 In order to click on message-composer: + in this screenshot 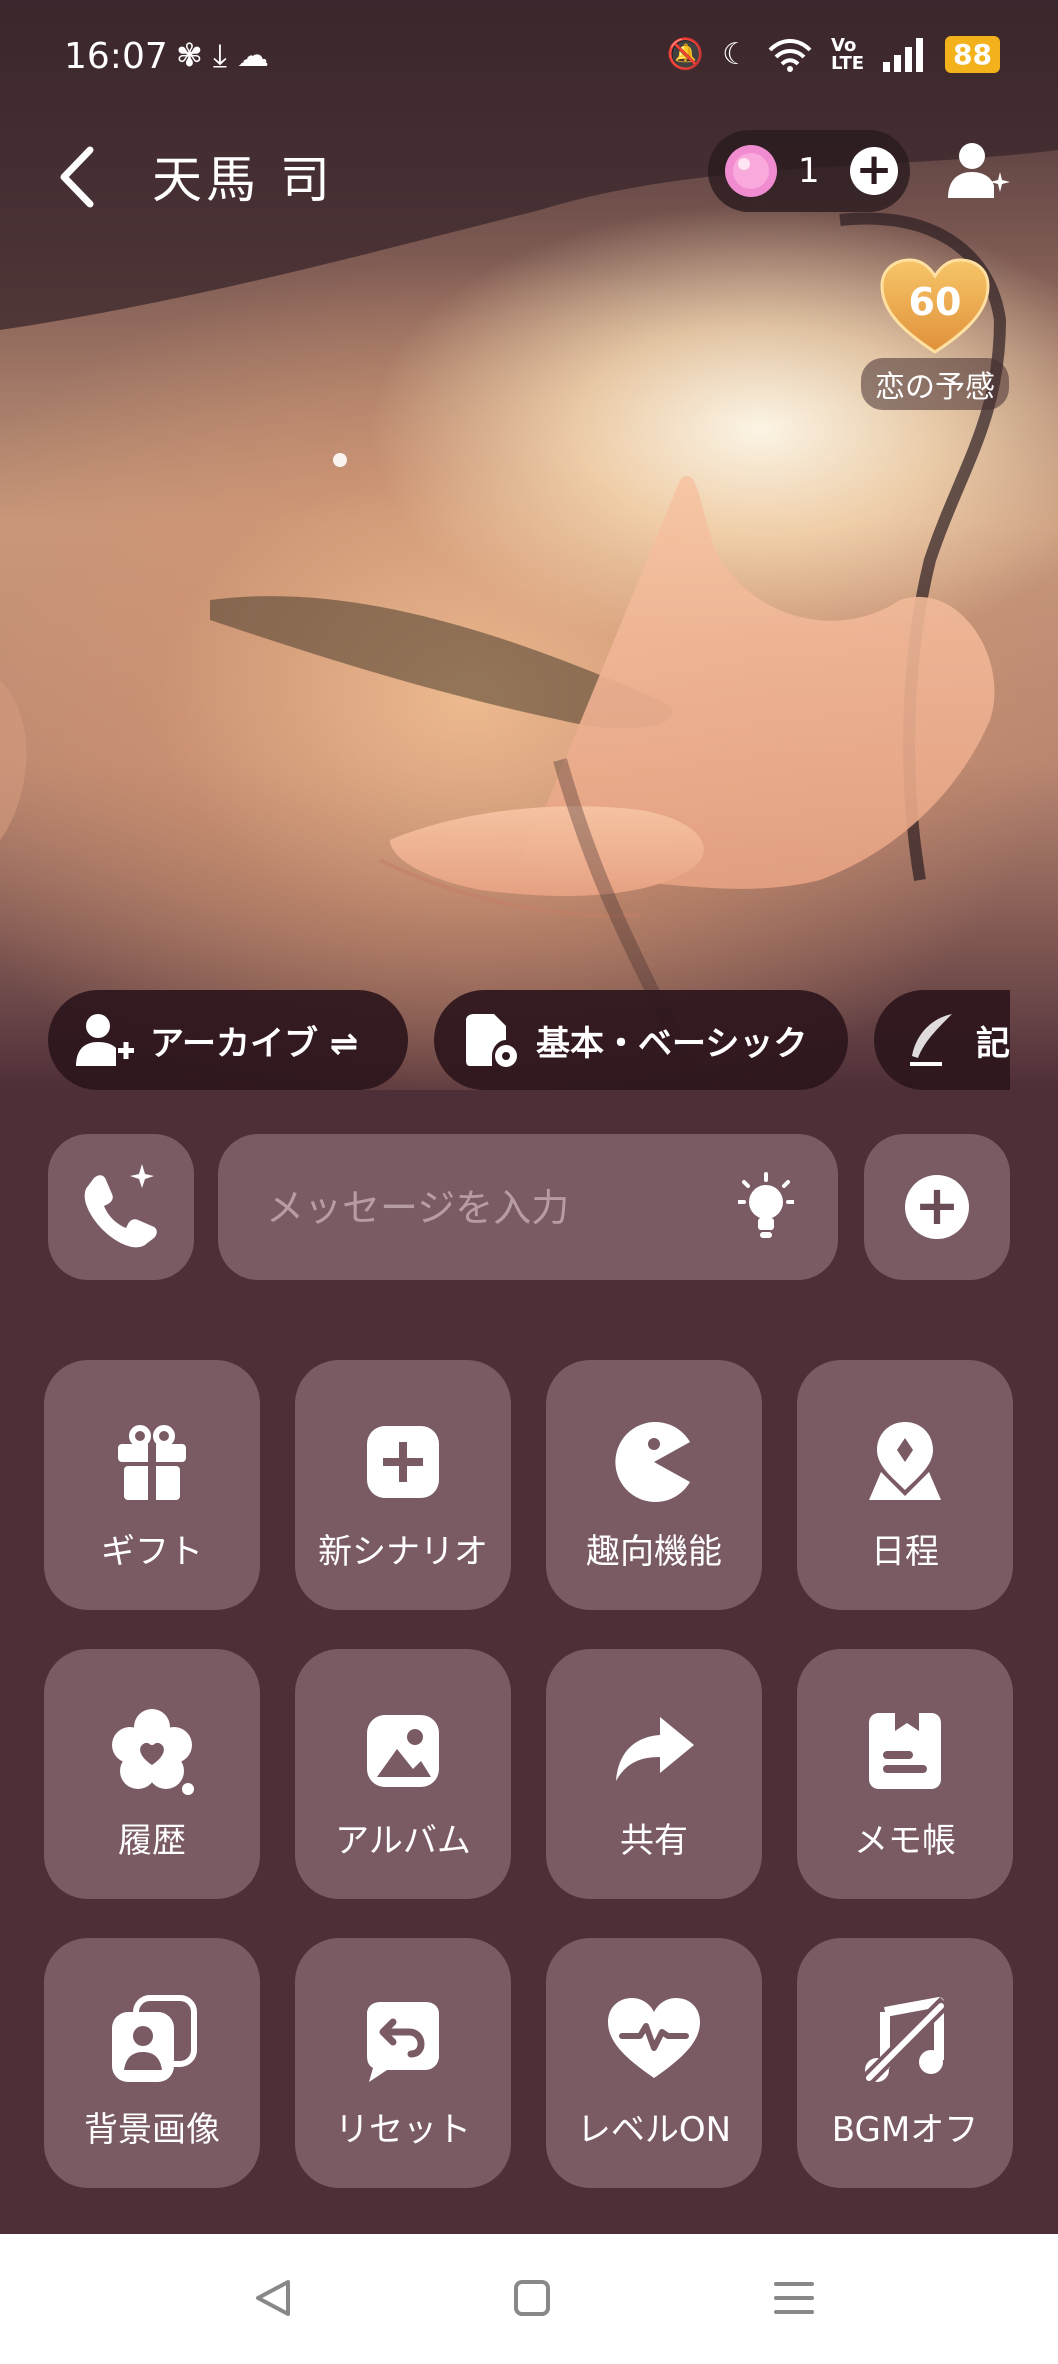, I will do `click(529, 1208)`.